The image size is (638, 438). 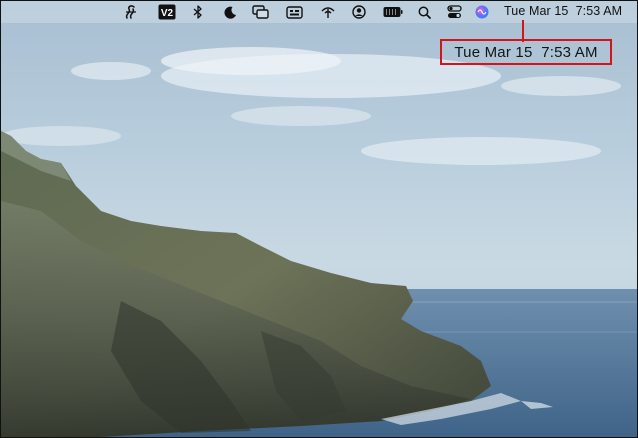 I want to click on keyboard-viewer-icon, so click(x=294, y=12).